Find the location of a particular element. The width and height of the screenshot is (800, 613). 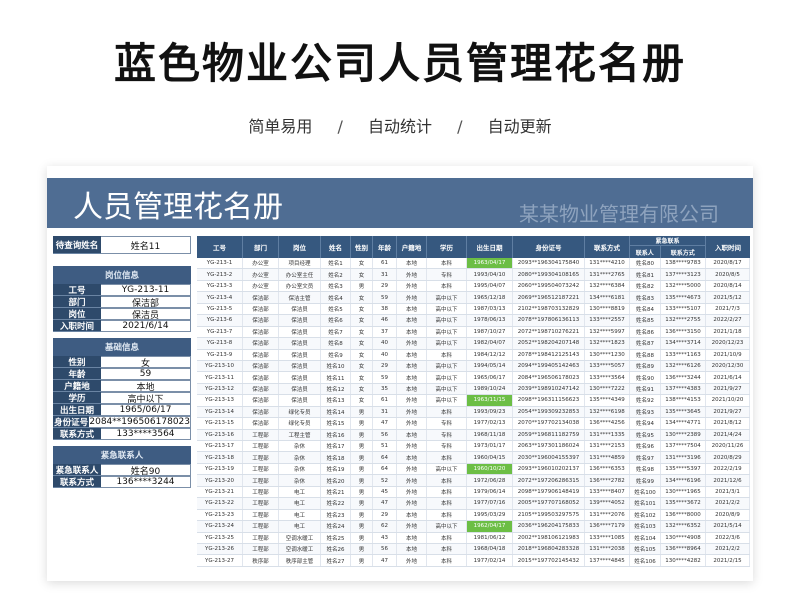

table-cell: 姓名98 is located at coordinates (645, 469).